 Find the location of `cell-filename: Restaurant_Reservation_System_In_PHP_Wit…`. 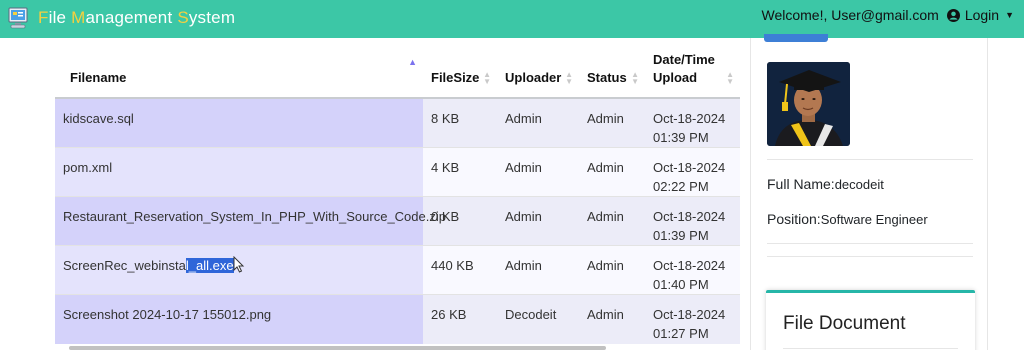

cell-filename: Restaurant_Reservation_System_In_PHP_Wit… is located at coordinates (250, 221).